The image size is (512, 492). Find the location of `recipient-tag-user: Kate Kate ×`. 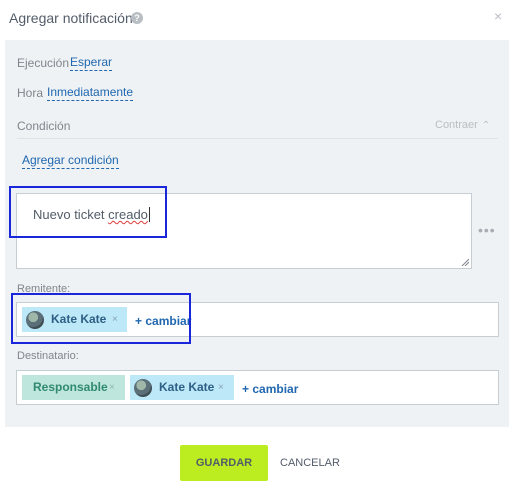

recipient-tag-user: Kate Kate × is located at coordinates (182, 387).